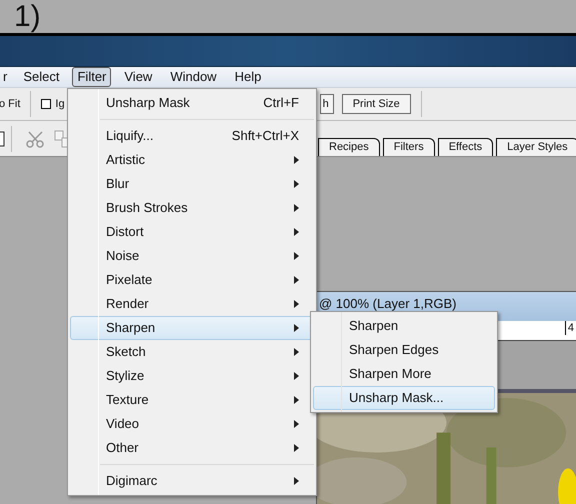  What do you see at coordinates (408, 147) in the screenshot?
I see `palette-tab: Filters` at bounding box center [408, 147].